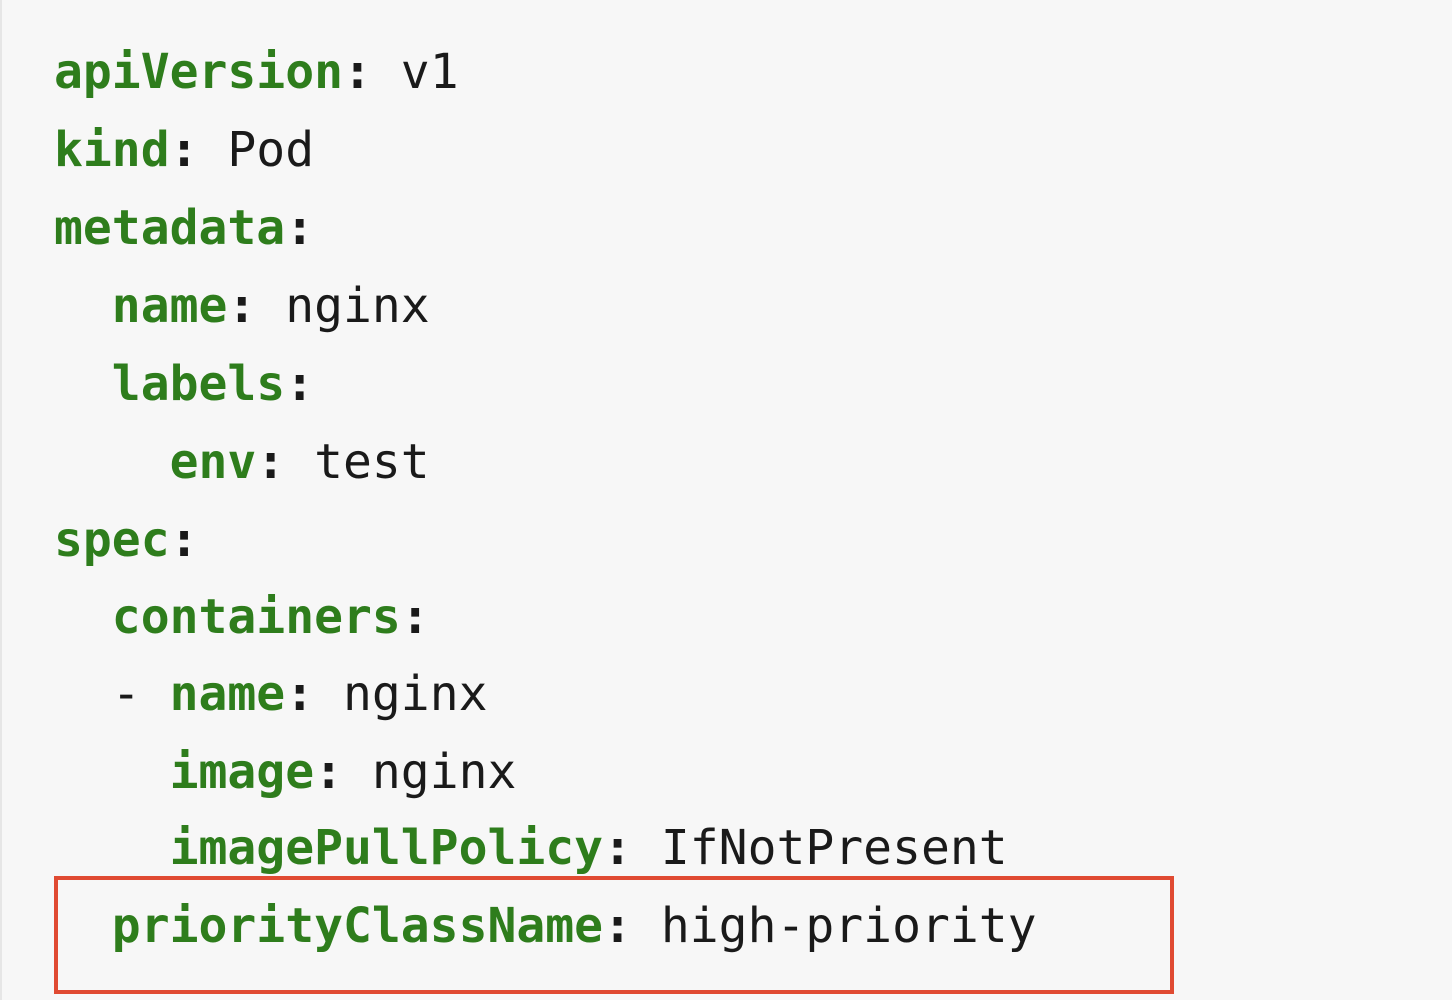  Describe the element at coordinates (357, 462) in the screenshot. I see `yaml-value: test` at that location.